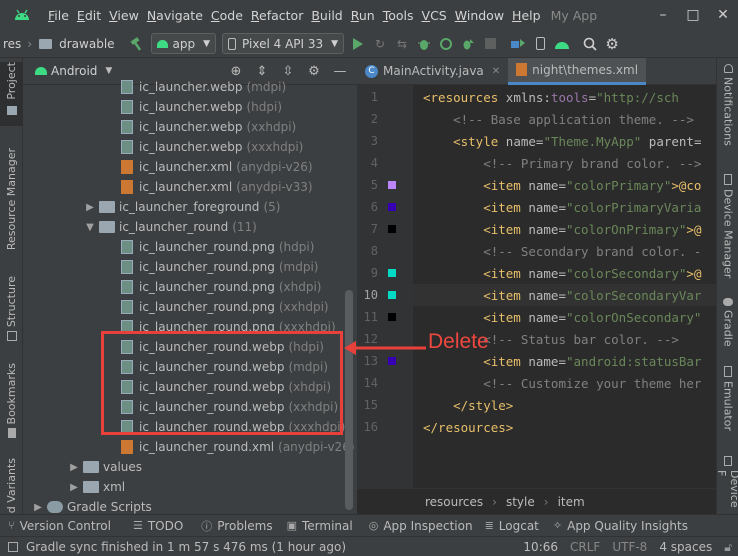  Describe the element at coordinates (562, 317) in the screenshot. I see `code-line: <item name= "colorOnSecondary"` at that location.